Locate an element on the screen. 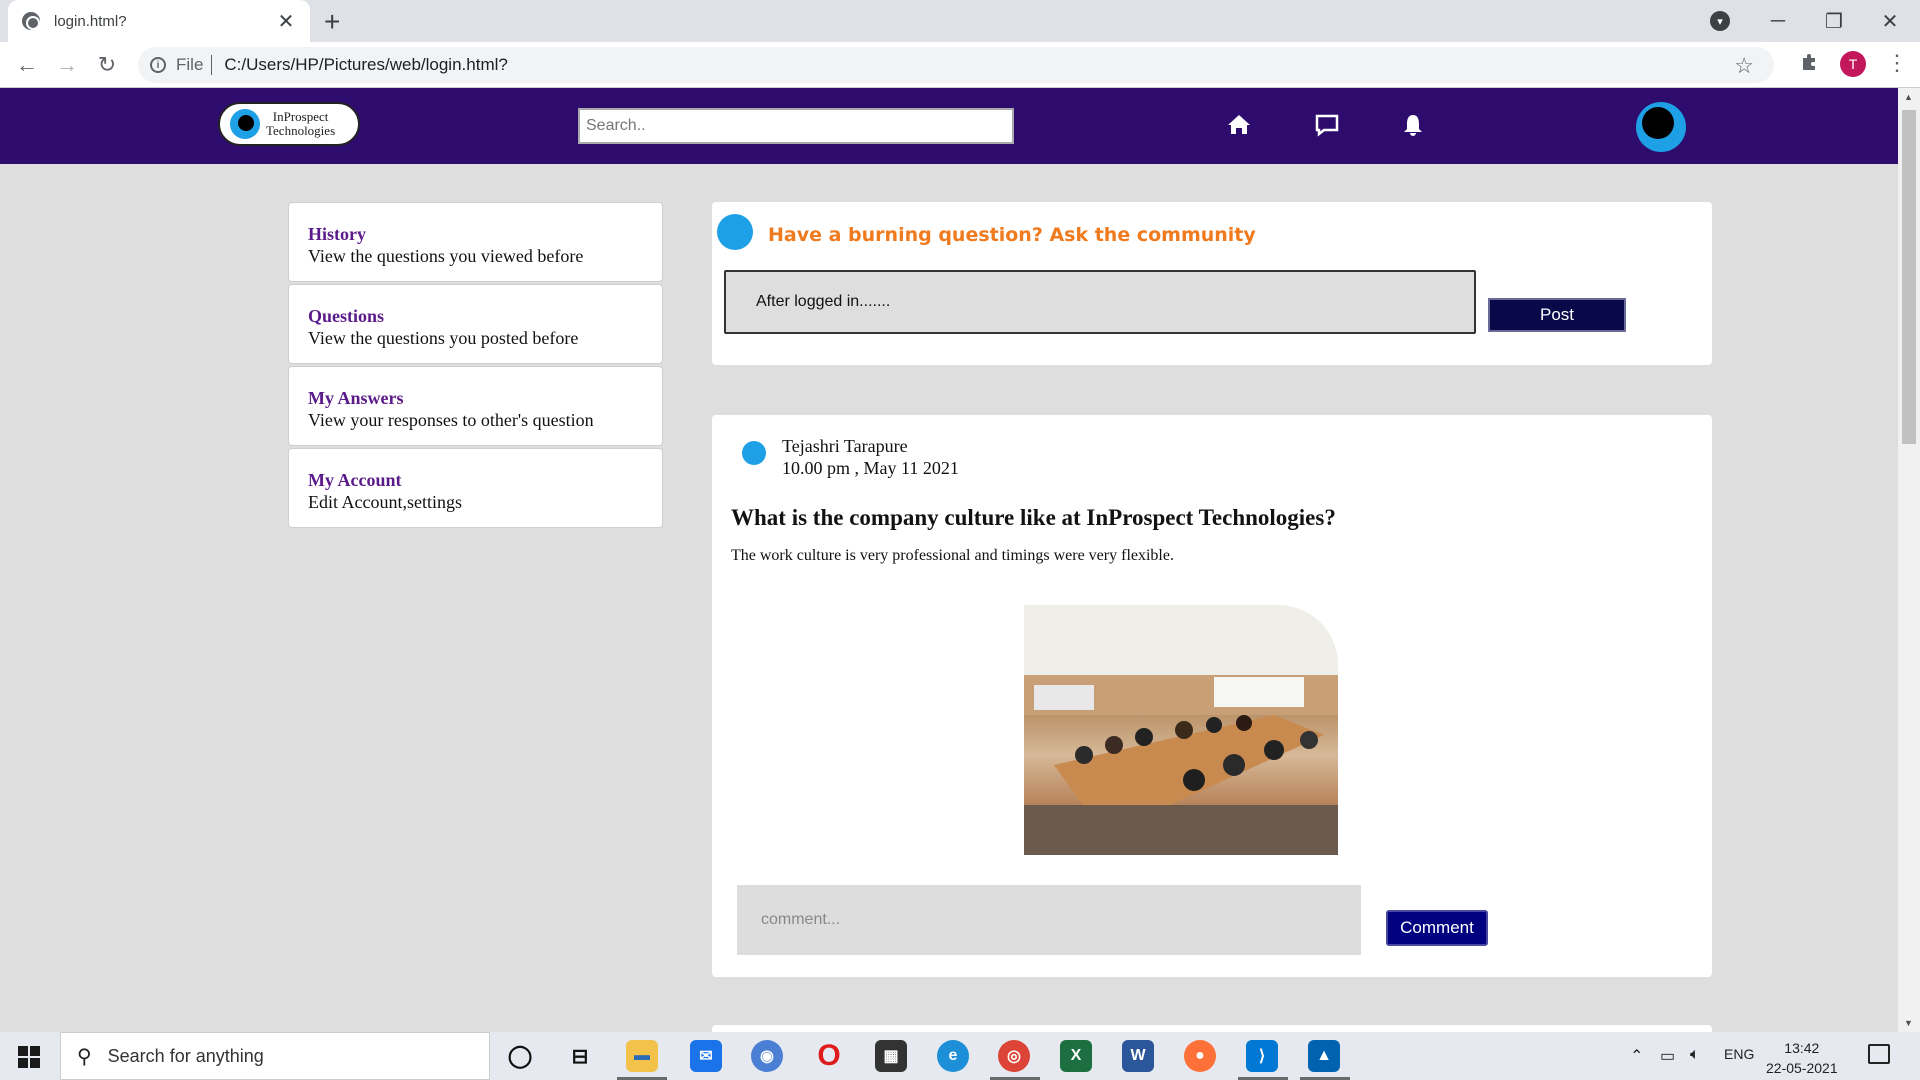 This screenshot has width=1920, height=1080. question-input is located at coordinates (1100, 302).